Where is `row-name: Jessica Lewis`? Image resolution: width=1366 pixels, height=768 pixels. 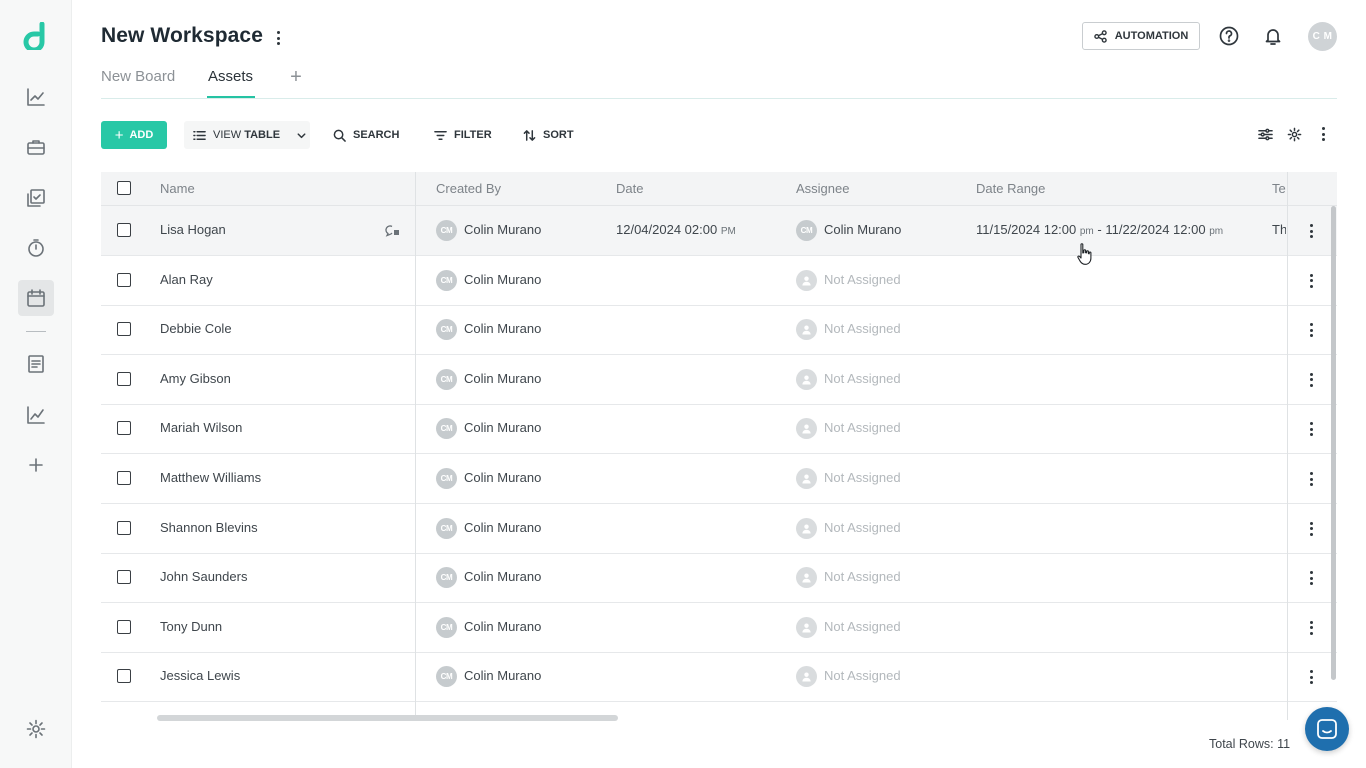
row-name: Jessica Lewis is located at coordinates (200, 675).